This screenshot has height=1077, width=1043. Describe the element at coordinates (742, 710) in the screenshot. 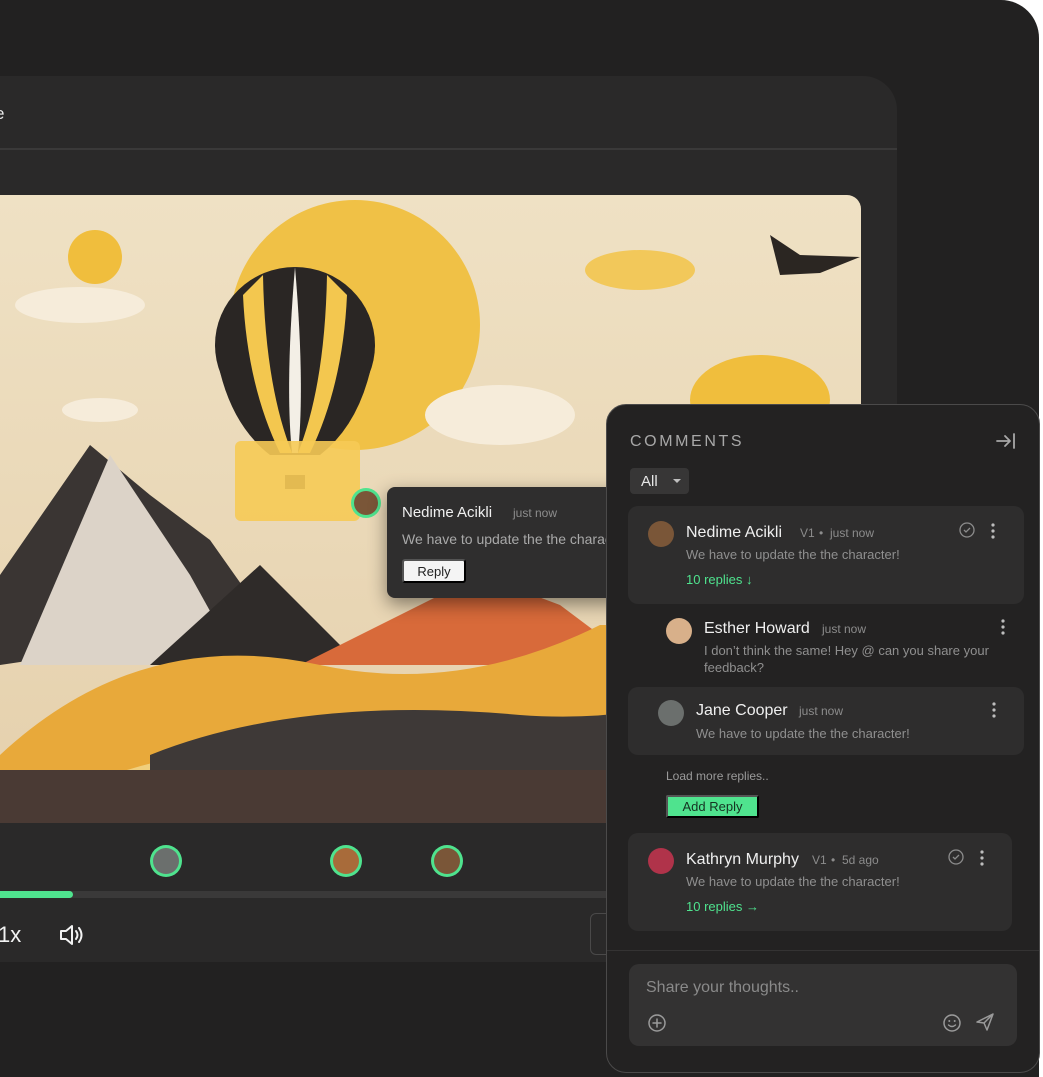

I see `reply-author: Jane Cooper` at that location.